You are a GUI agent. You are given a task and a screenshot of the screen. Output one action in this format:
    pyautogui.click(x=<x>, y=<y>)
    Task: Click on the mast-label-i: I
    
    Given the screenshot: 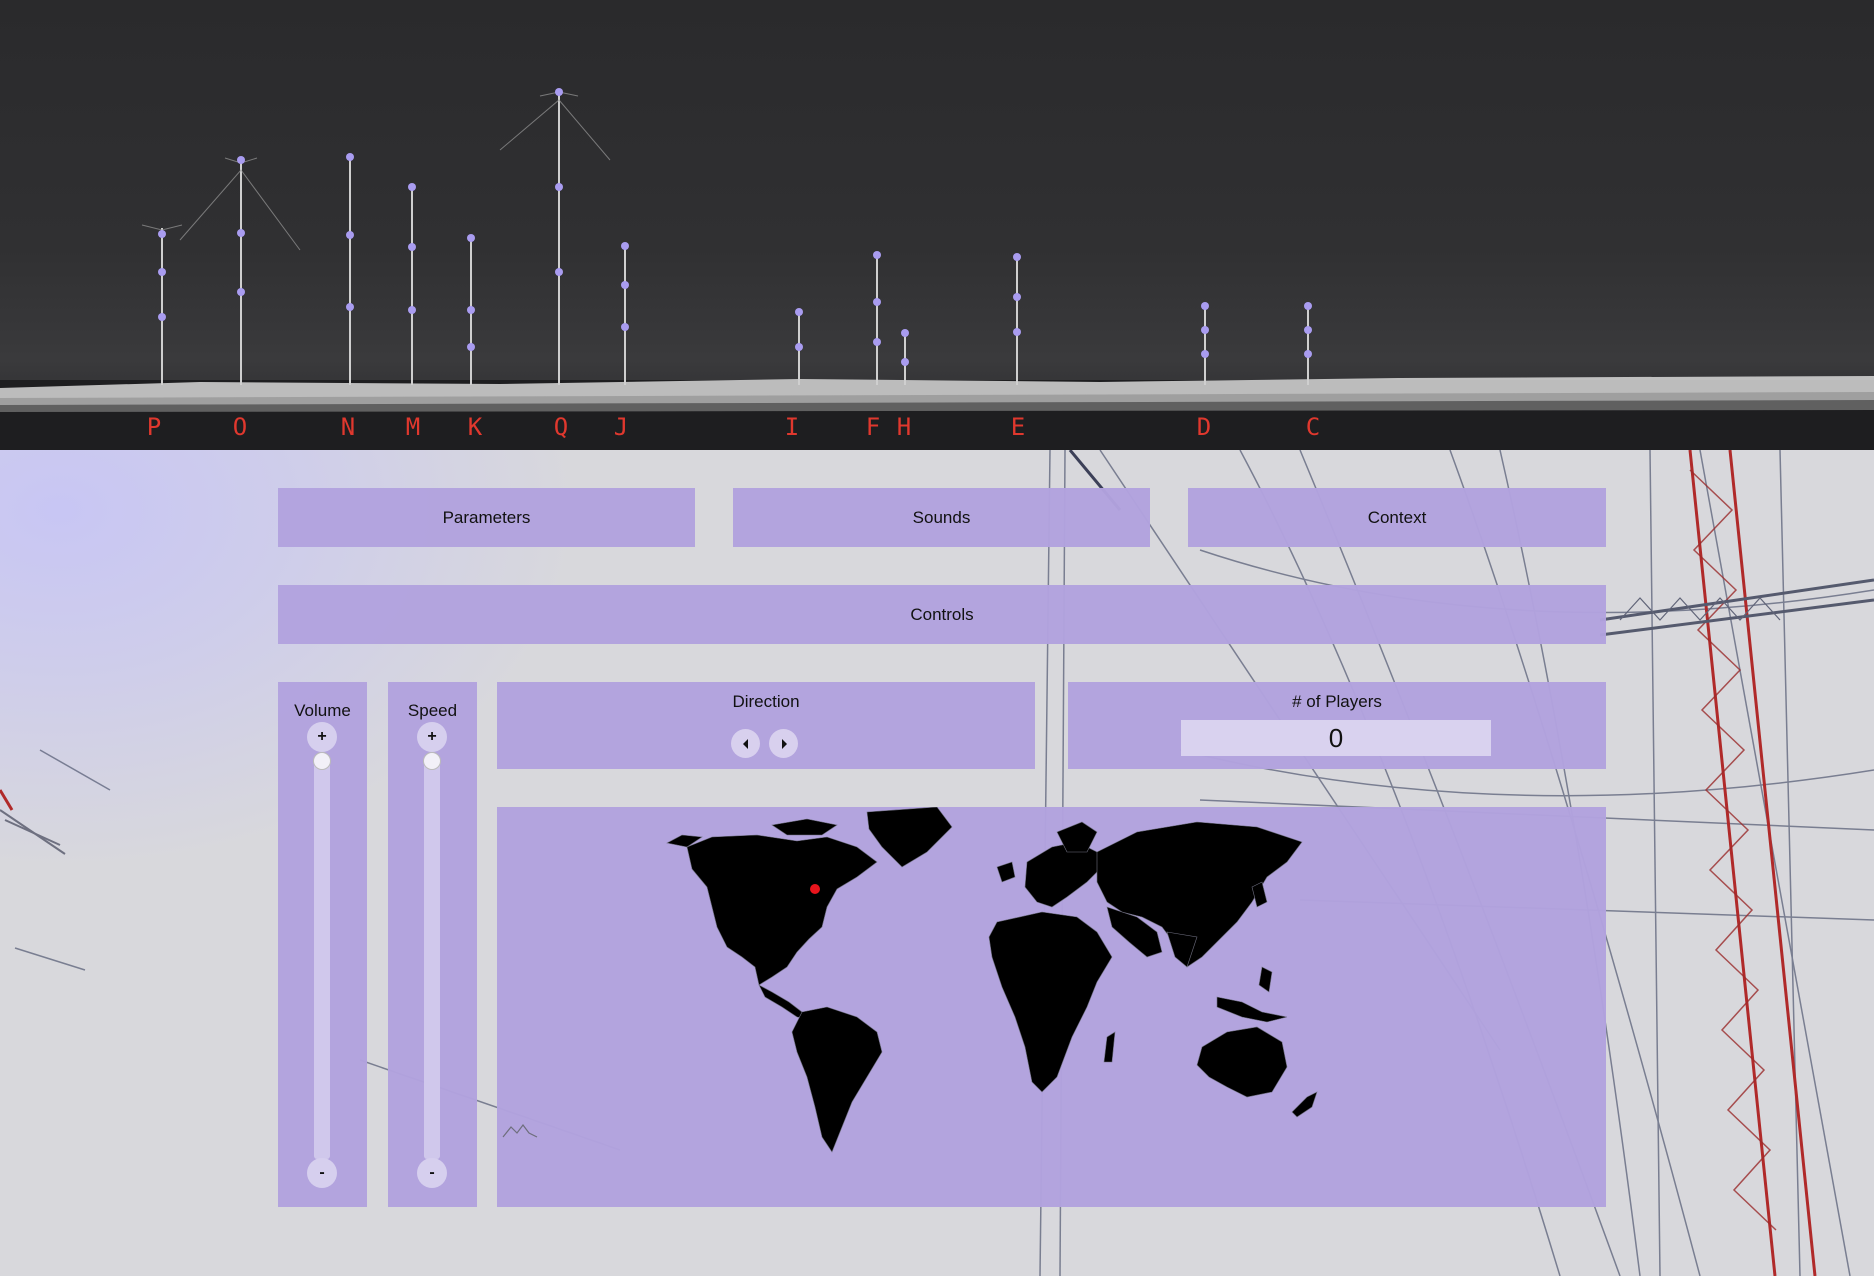 What is the action you would take?
    pyautogui.click(x=792, y=427)
    